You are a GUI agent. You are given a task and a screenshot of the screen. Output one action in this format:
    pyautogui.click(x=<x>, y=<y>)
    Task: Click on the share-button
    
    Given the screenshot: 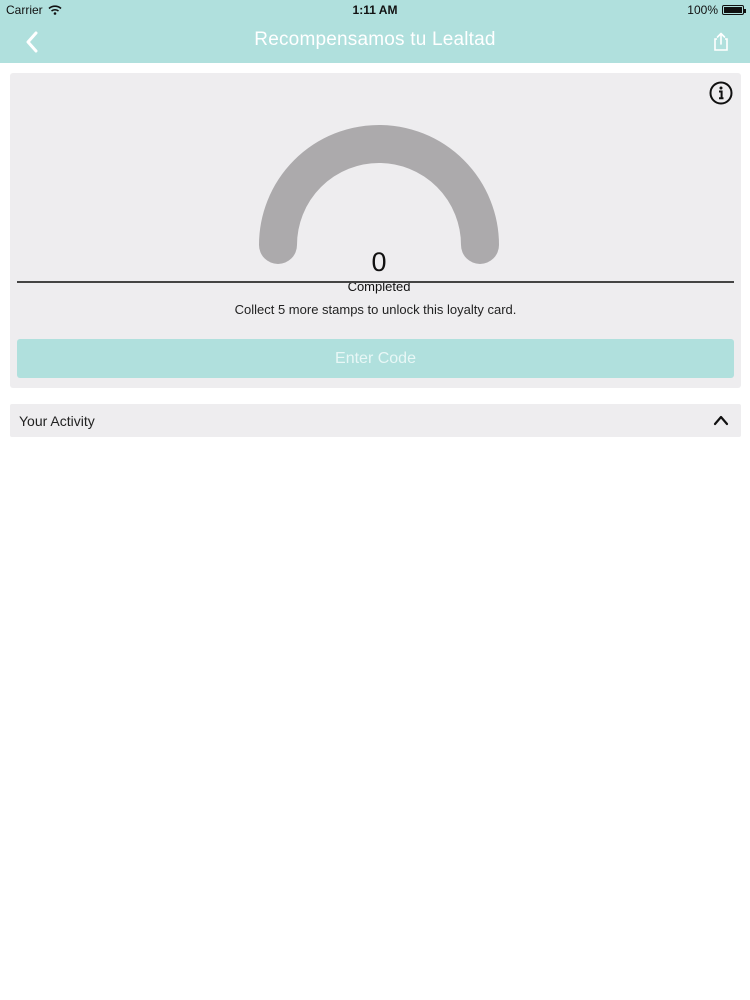 What is the action you would take?
    pyautogui.click(x=721, y=42)
    